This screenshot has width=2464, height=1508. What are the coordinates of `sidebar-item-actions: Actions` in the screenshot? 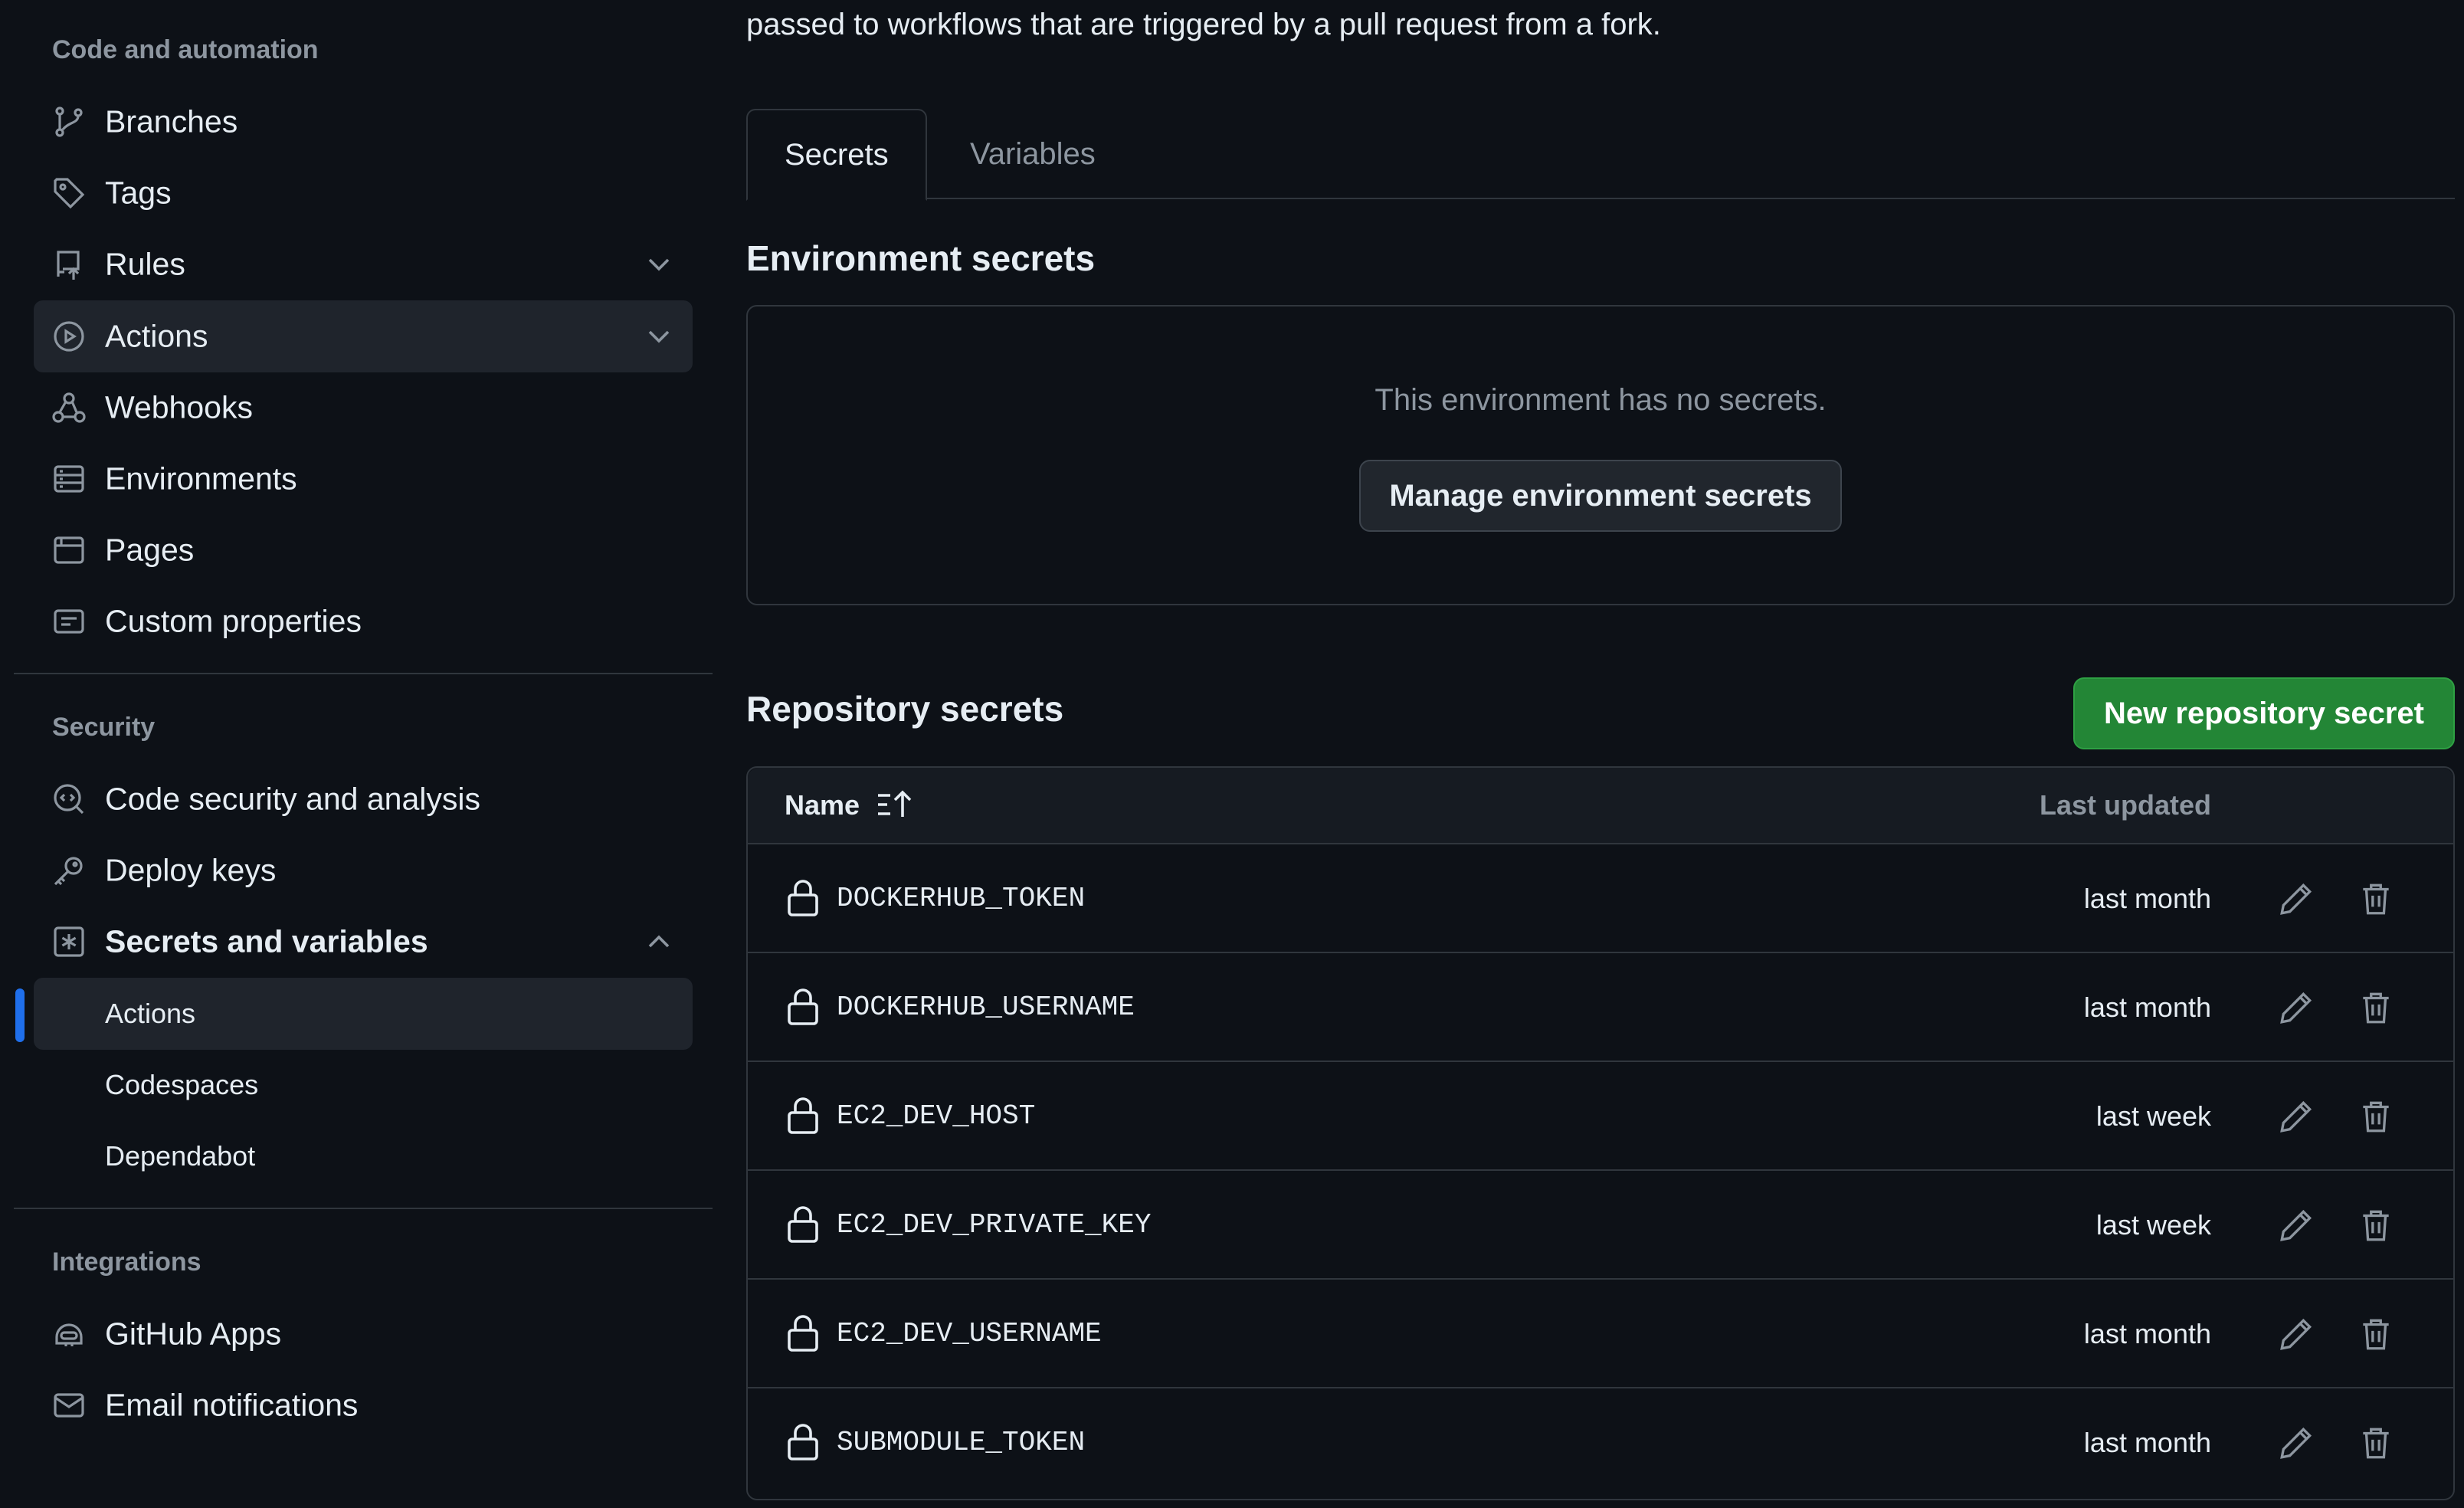 It's located at (363, 336).